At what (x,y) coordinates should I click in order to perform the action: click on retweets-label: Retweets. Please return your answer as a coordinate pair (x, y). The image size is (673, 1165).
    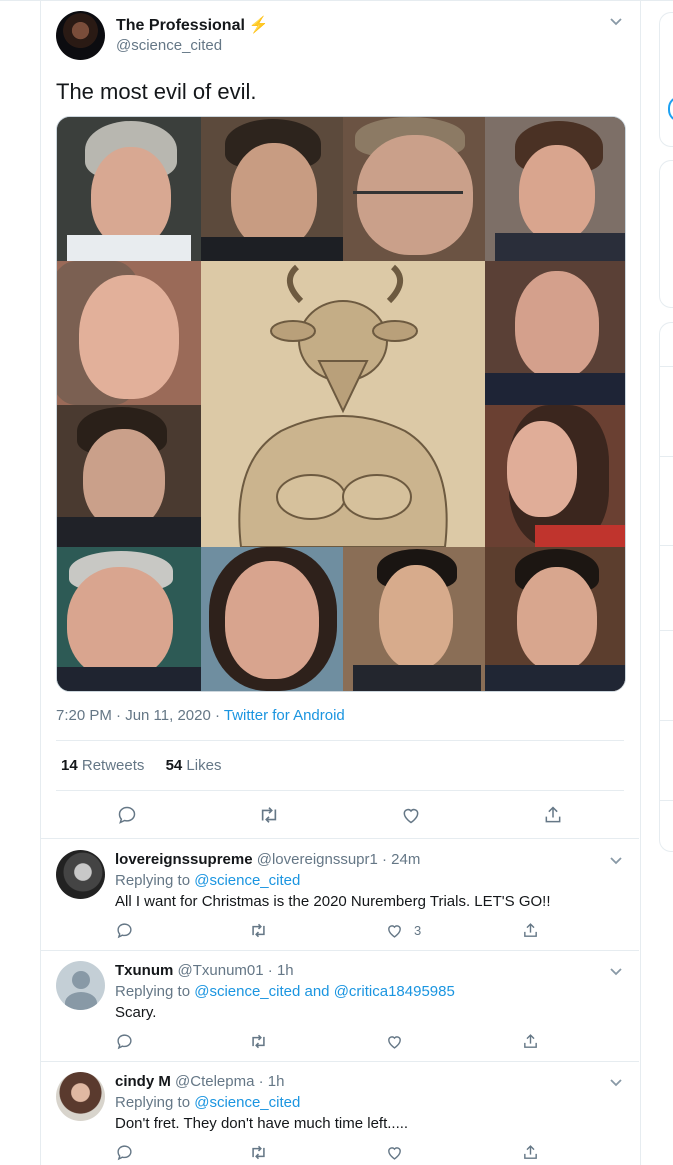
    Looking at the image, I should click on (113, 765).